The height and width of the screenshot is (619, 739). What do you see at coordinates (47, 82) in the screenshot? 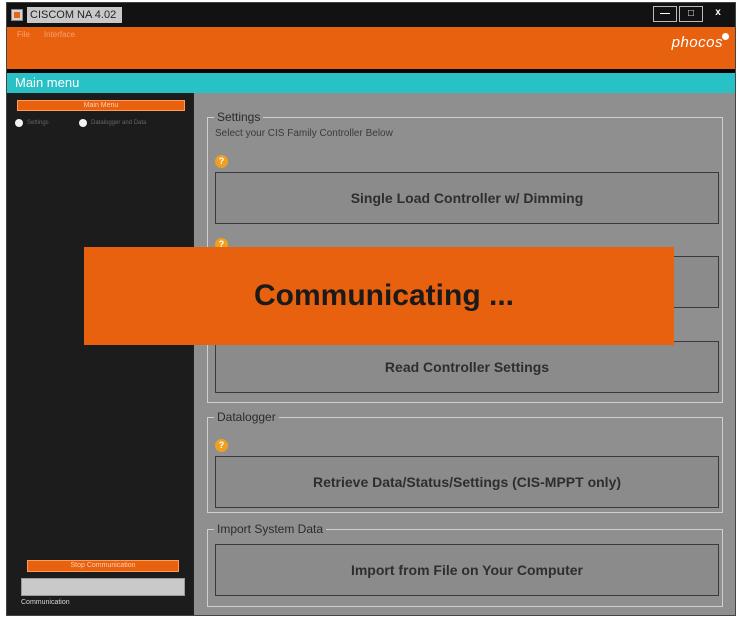
I see `page-title: Main menu` at bounding box center [47, 82].